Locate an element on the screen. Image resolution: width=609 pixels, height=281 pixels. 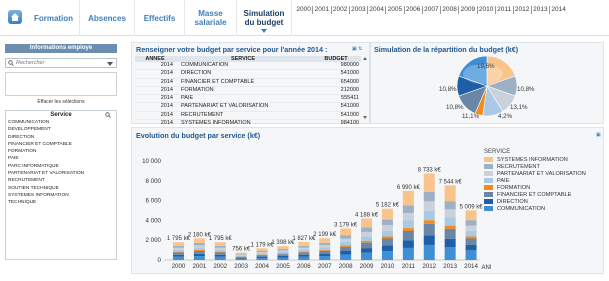
dropdown-arrow-icon is located at coordinates (110, 64).